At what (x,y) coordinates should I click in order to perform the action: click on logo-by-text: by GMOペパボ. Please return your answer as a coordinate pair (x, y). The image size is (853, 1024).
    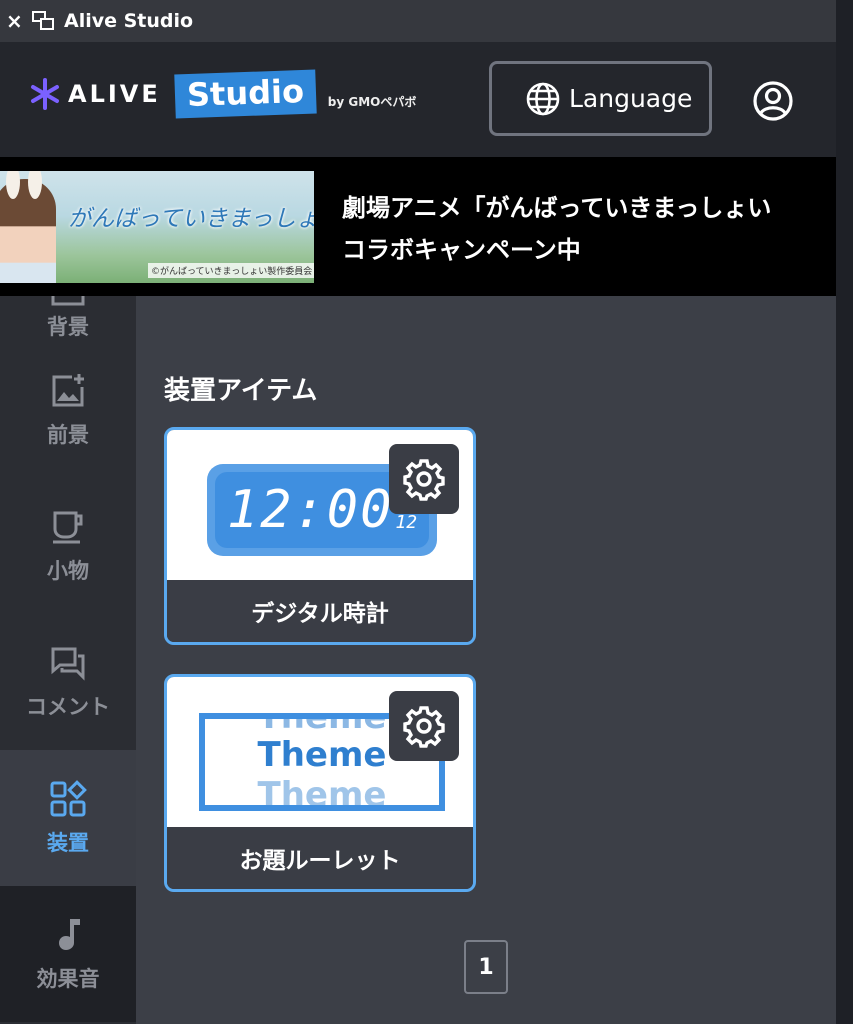
    Looking at the image, I should click on (372, 101).